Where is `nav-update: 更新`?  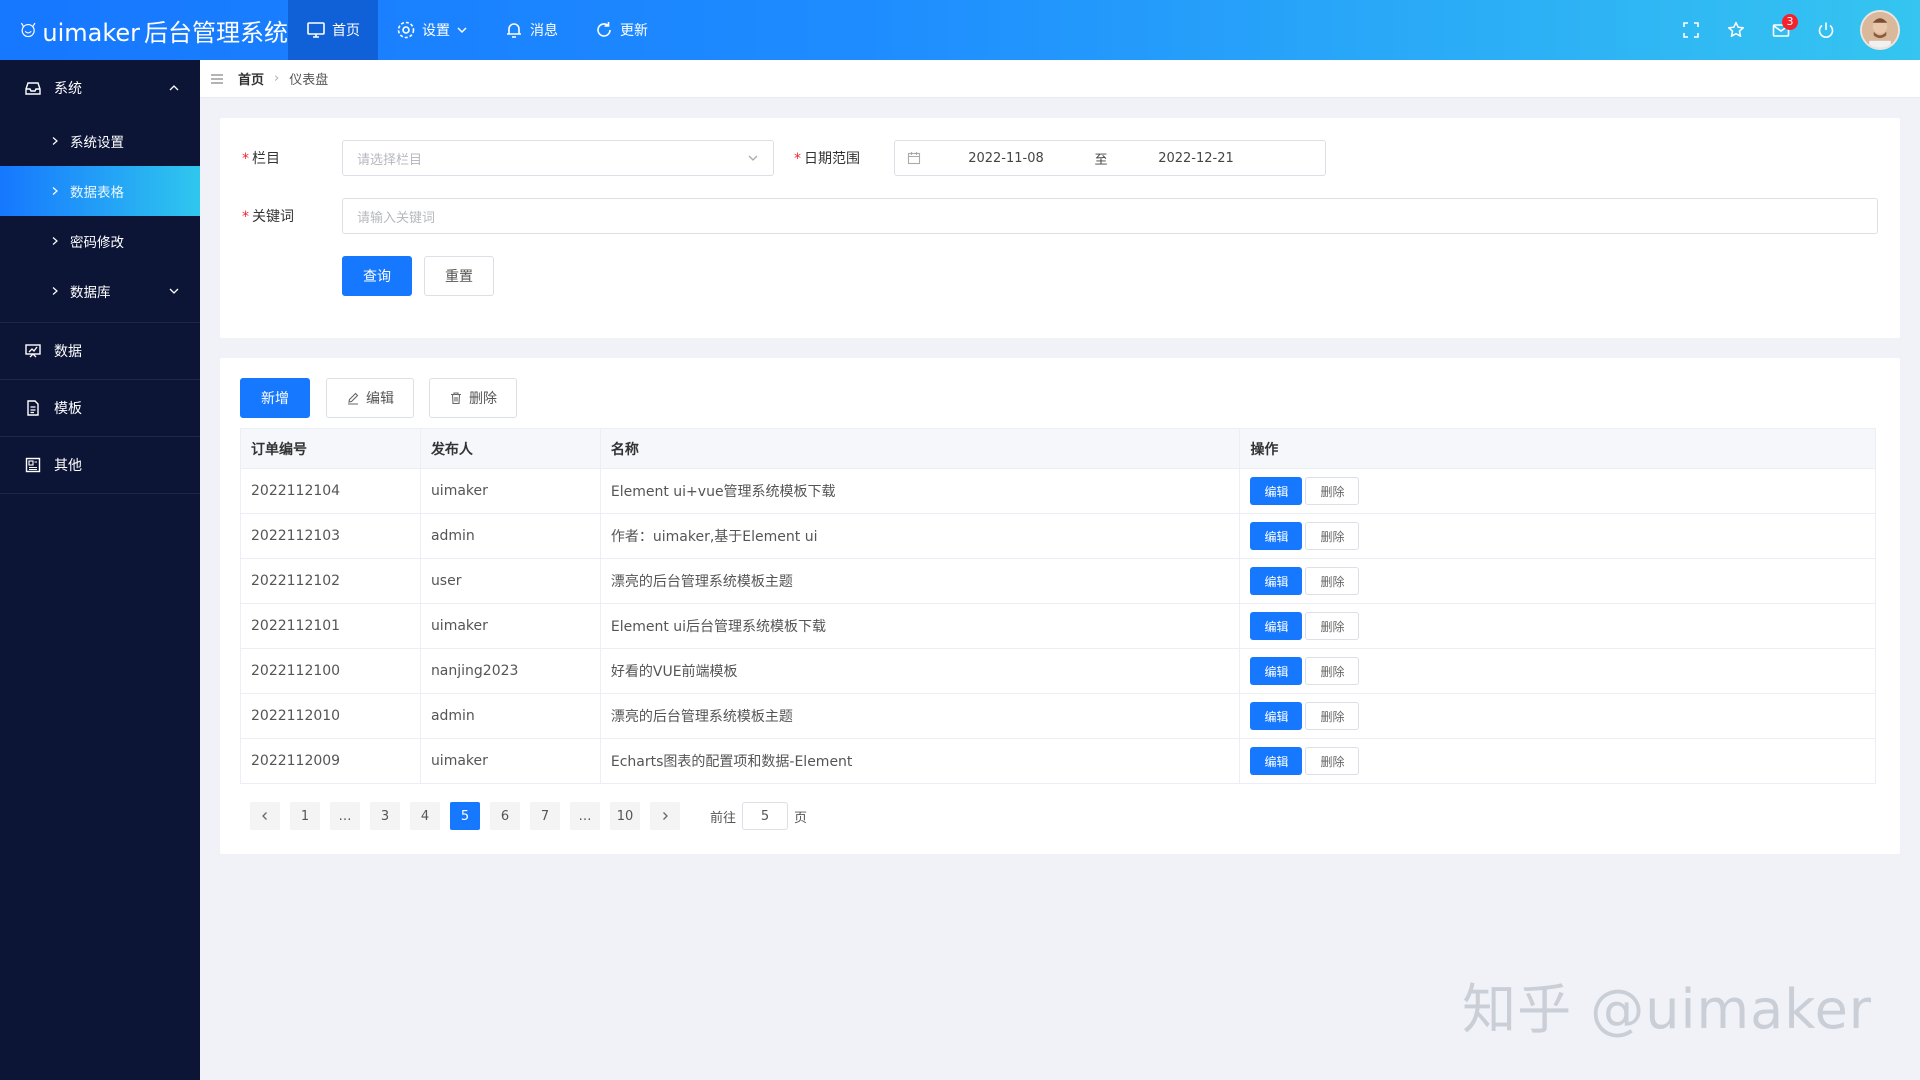
nav-update: 更新 is located at coordinates (621, 30).